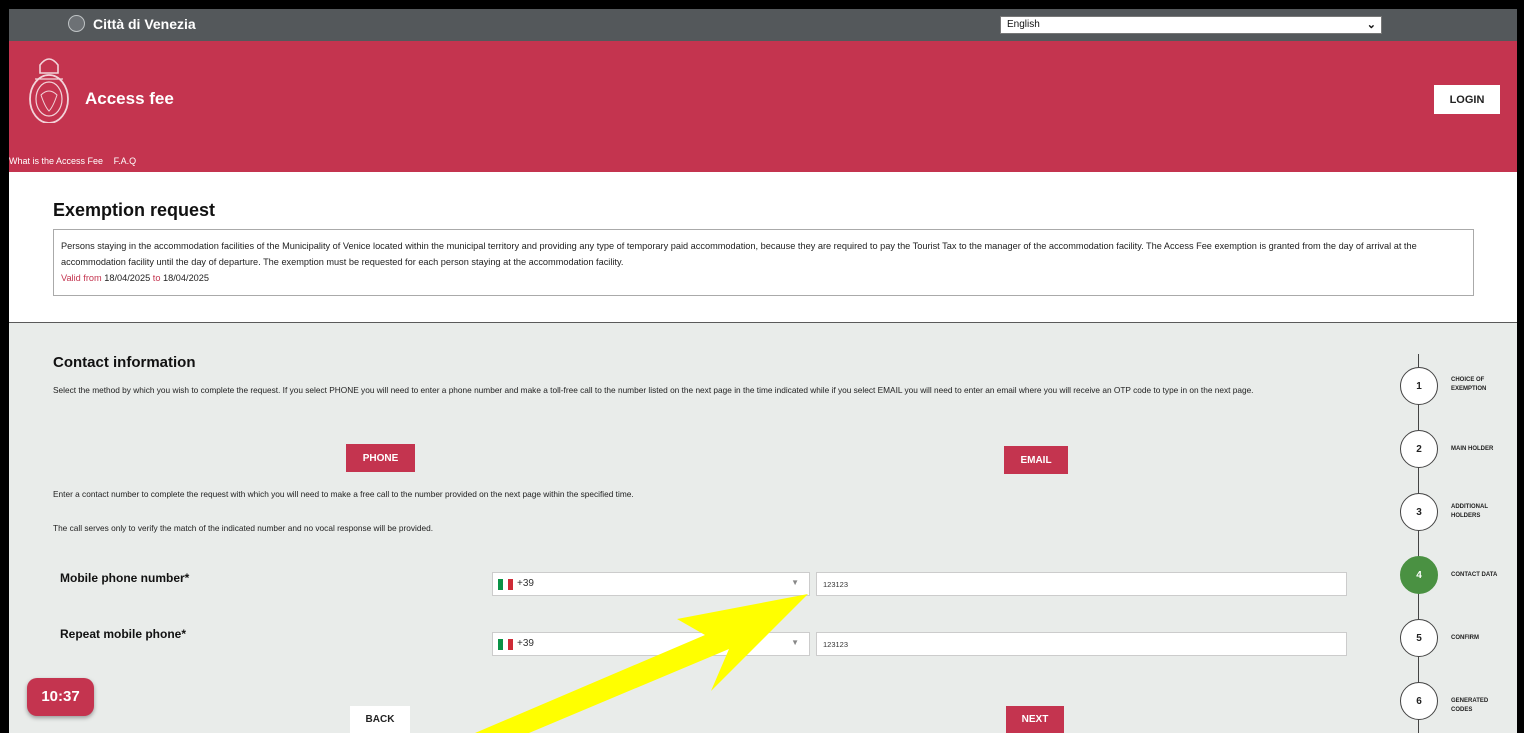  I want to click on nav-item-faq: F.A.Q, so click(125, 161).